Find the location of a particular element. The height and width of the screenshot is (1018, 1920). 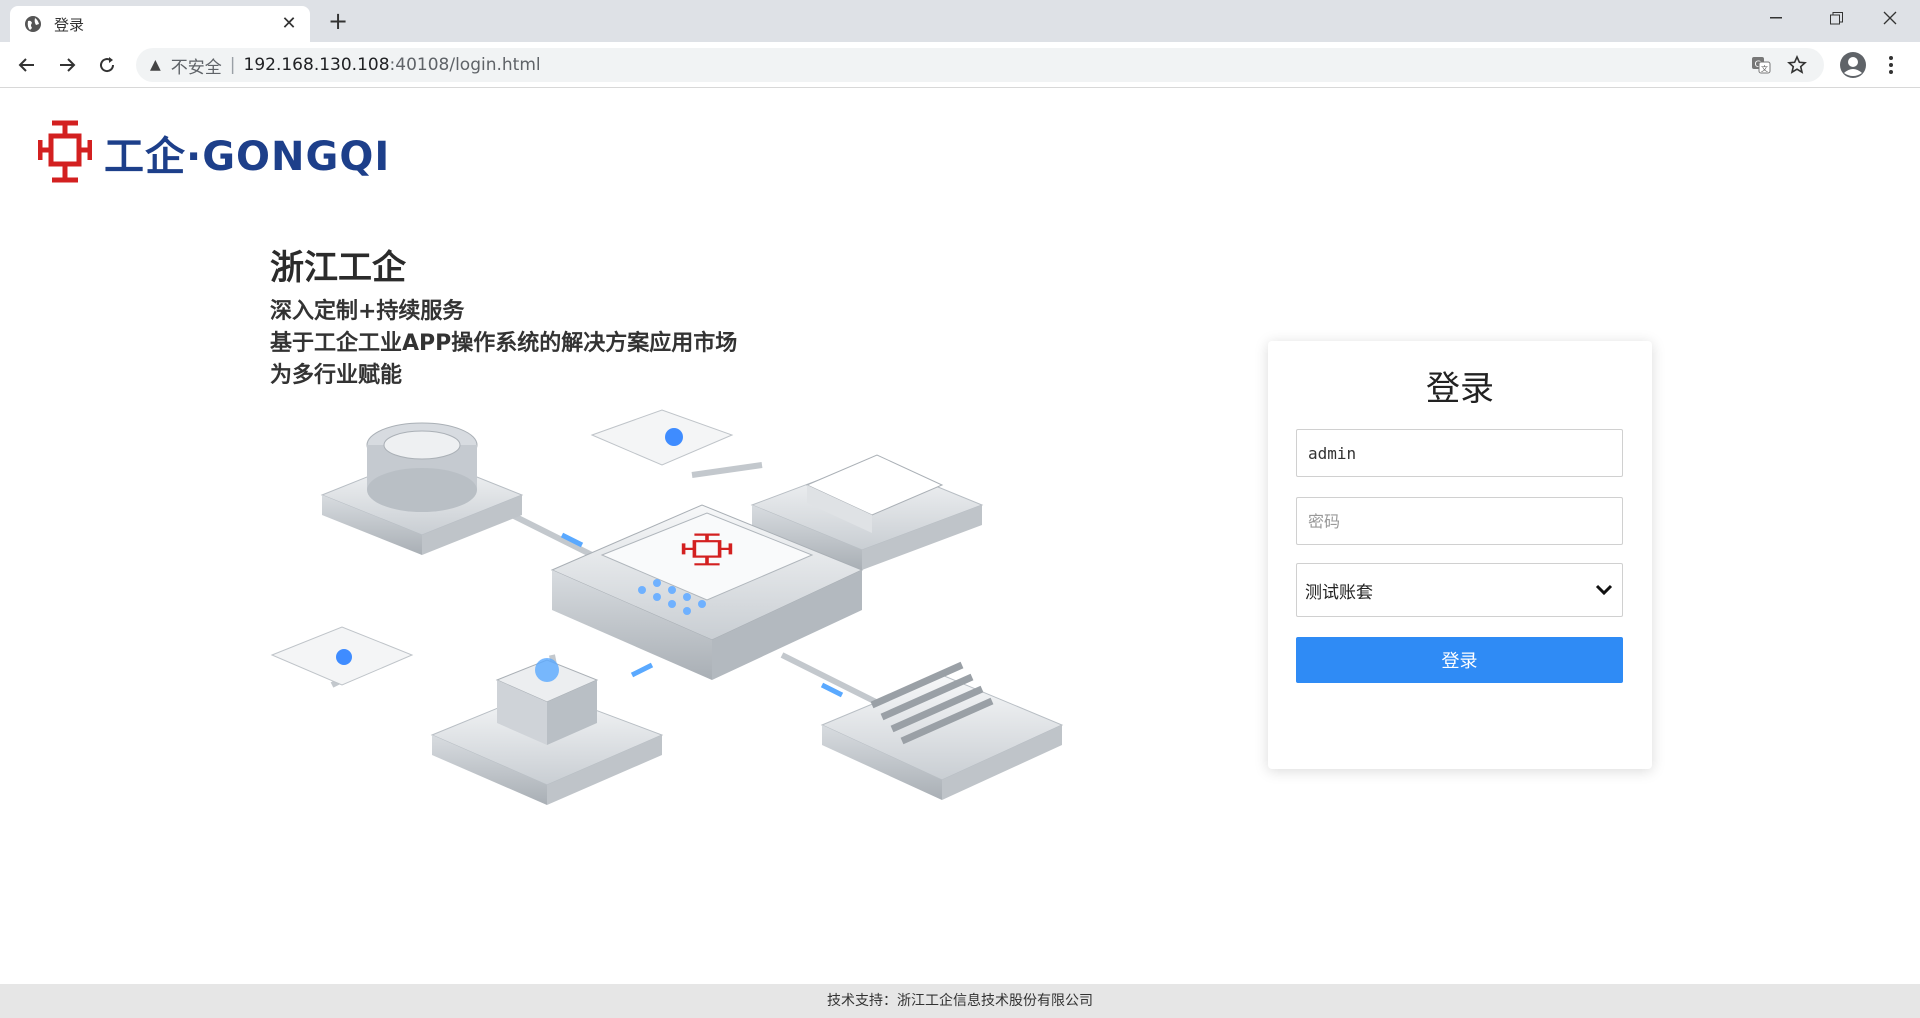

browser-tab-bar: 登录 ✕ + is located at coordinates (960, 21).